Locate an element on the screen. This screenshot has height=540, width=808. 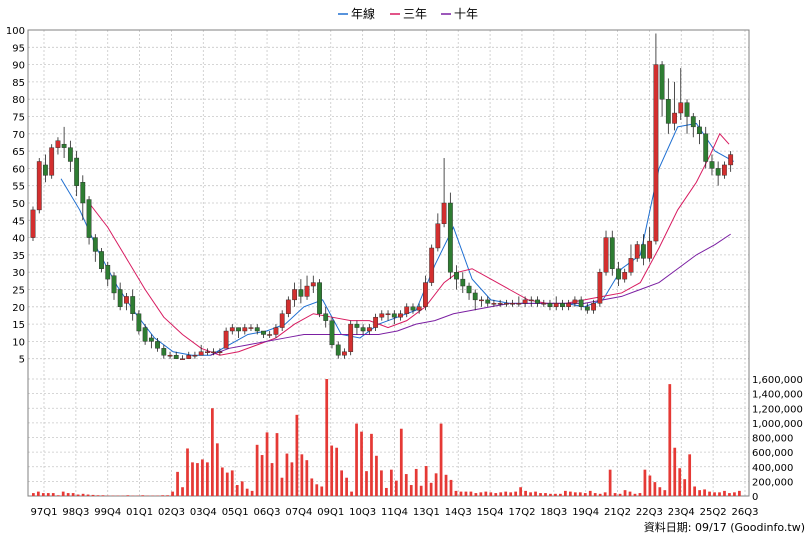
price-tick-label: 55 is located at coordinates (18, 187).